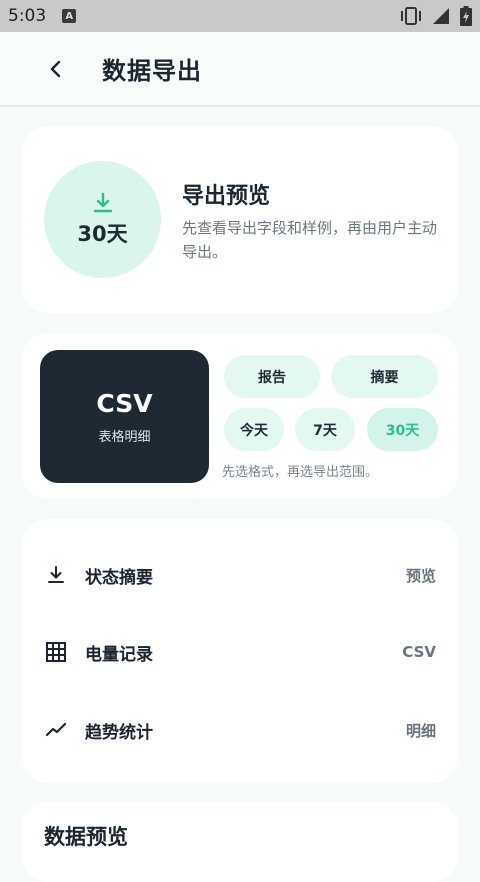 The image size is (480, 882). What do you see at coordinates (466, 18) in the screenshot?
I see `battery-icon` at bounding box center [466, 18].